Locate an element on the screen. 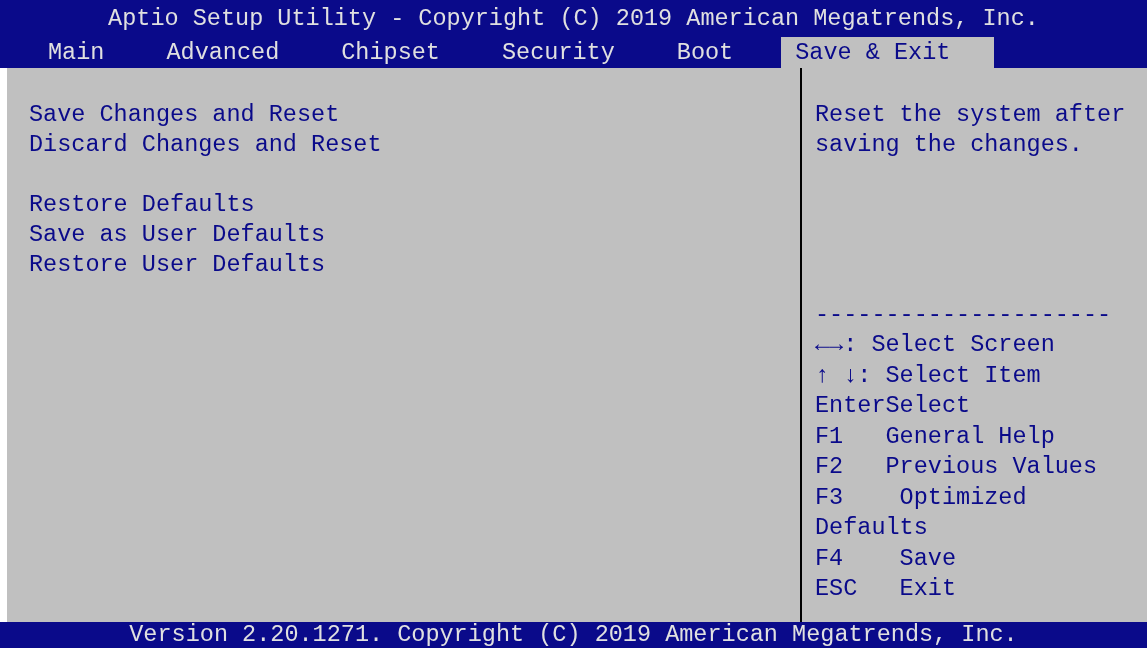 The width and height of the screenshot is (1147, 648). help-text: Reset the system after saving the changes. is located at coordinates (971, 130).